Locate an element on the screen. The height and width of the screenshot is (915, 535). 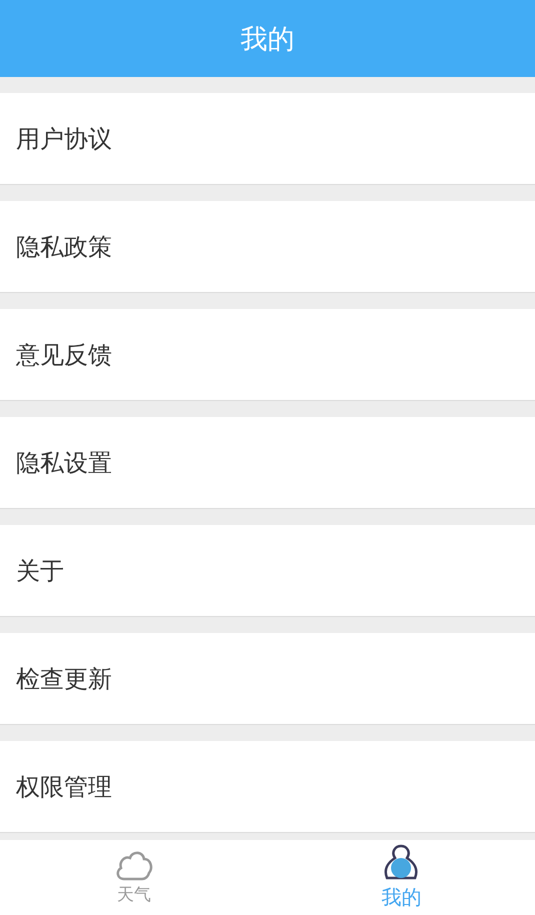
page-title: 我的 is located at coordinates (267, 39).